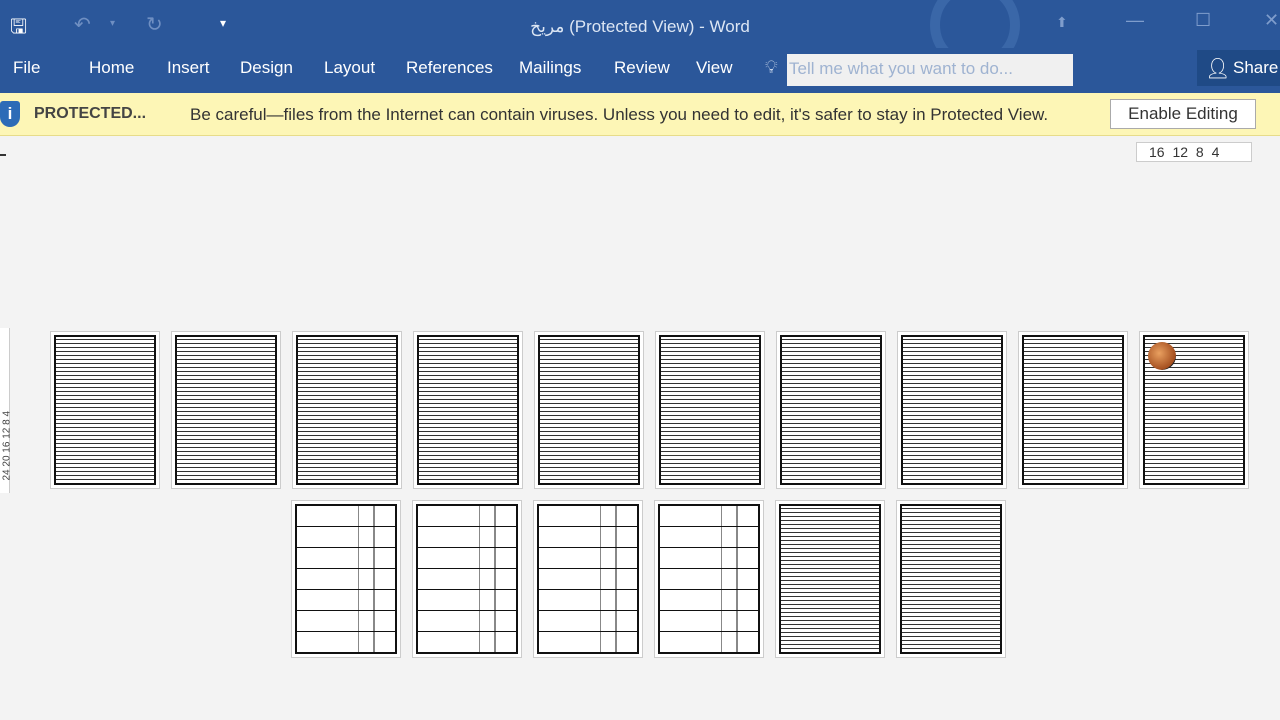 The height and width of the screenshot is (720, 1280). I want to click on tab-references: References, so click(449, 68).